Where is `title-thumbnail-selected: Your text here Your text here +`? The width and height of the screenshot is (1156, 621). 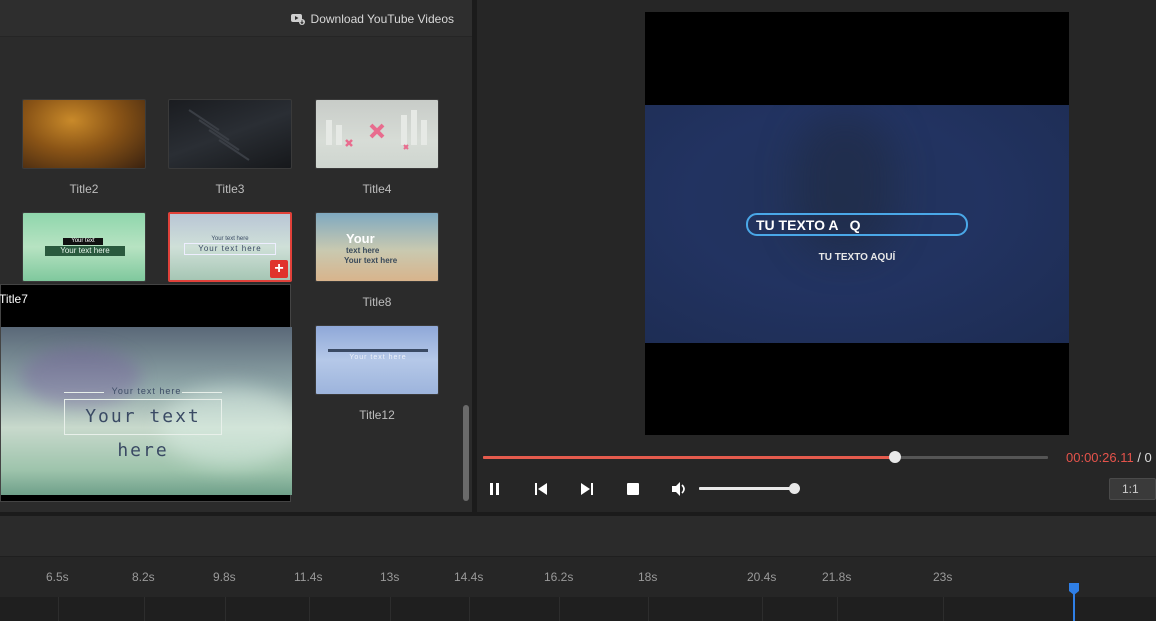 title-thumbnail-selected: Your text here Your text here + is located at coordinates (230, 247).